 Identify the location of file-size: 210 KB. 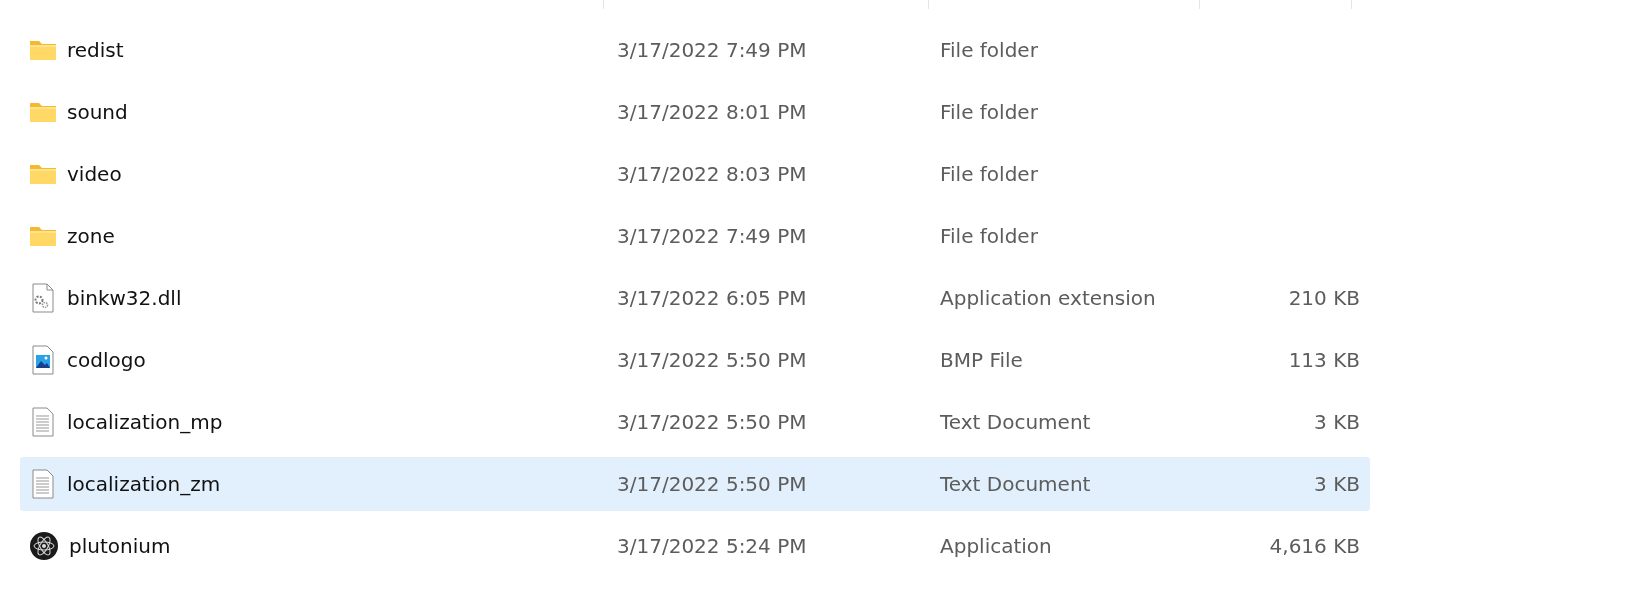
(1324, 298).